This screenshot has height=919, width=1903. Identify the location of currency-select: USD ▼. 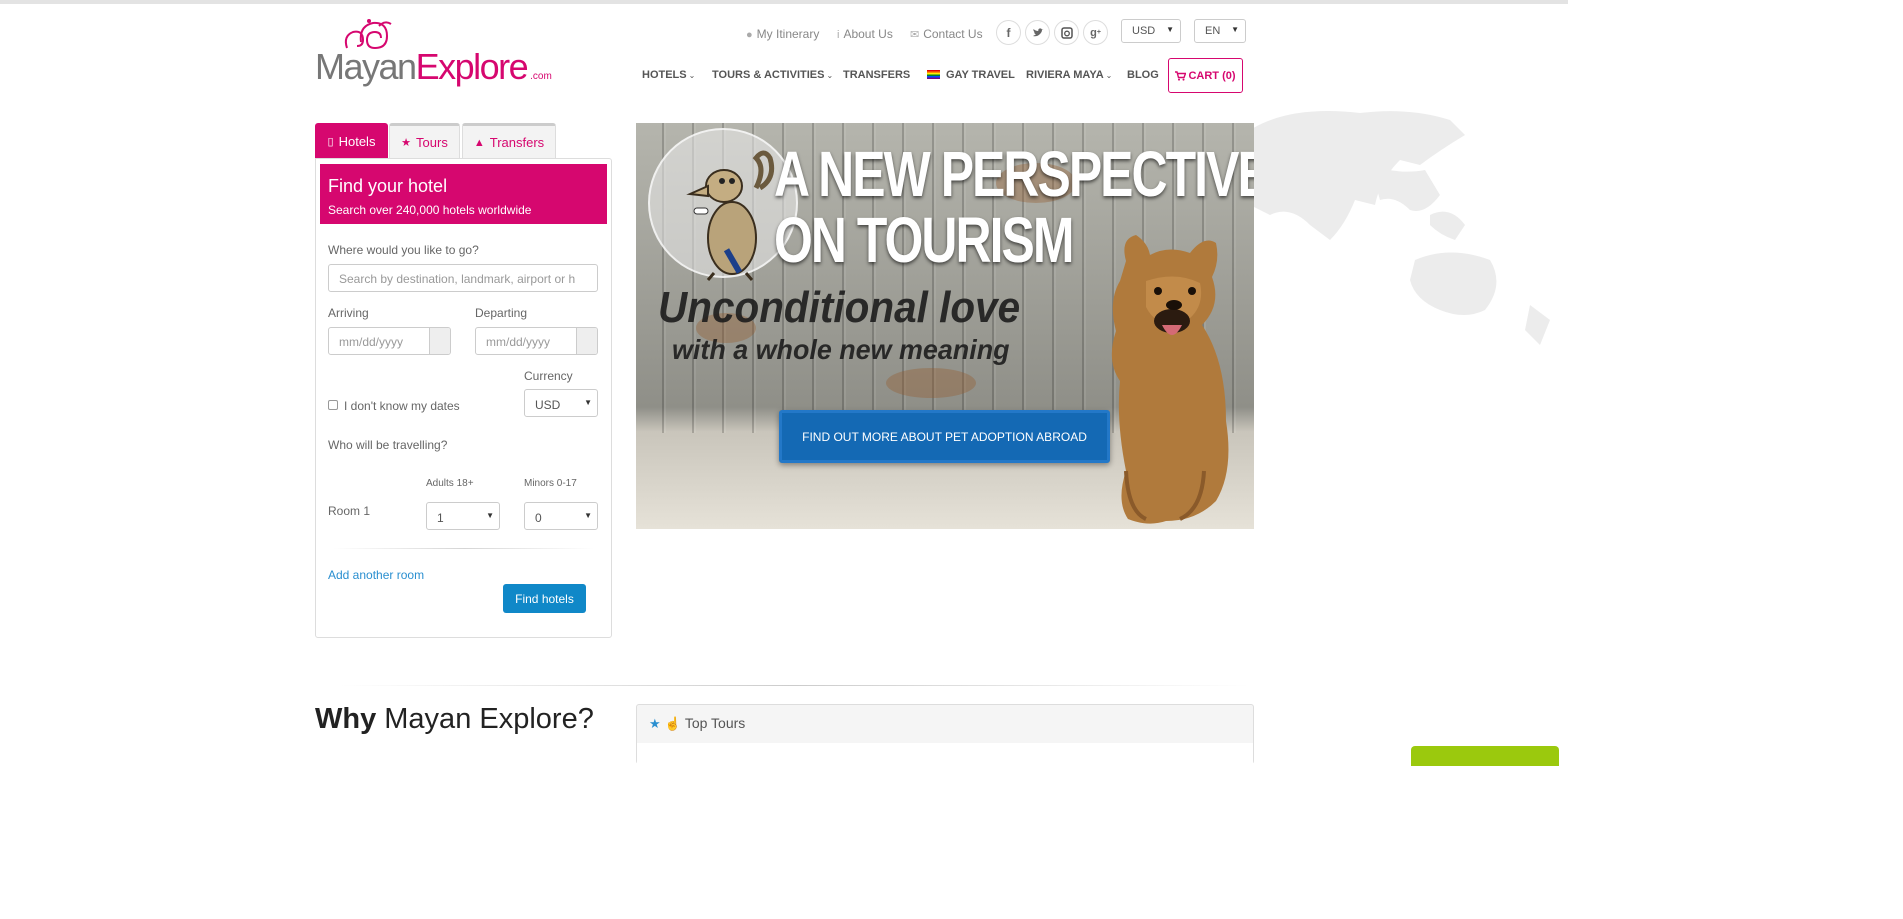
(561, 403).